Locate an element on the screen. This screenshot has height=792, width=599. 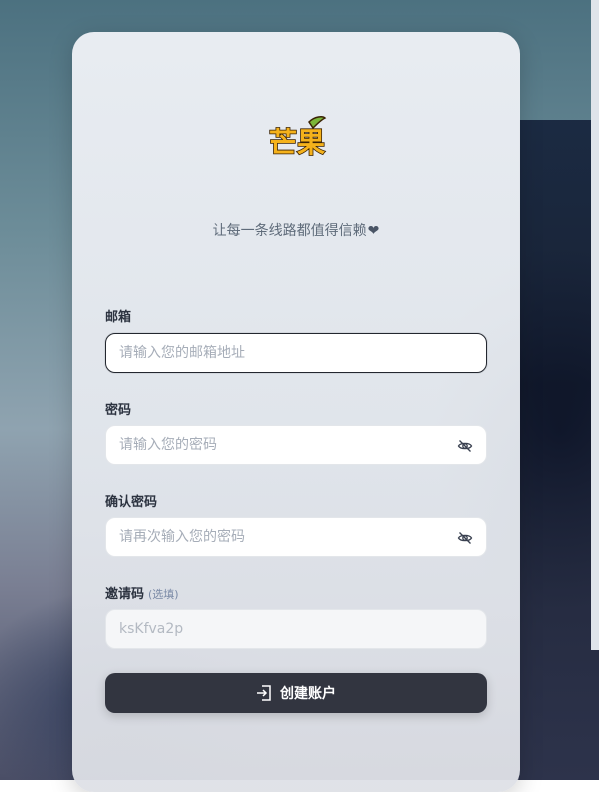
create-account-button: 创建账户 is located at coordinates (296, 693).